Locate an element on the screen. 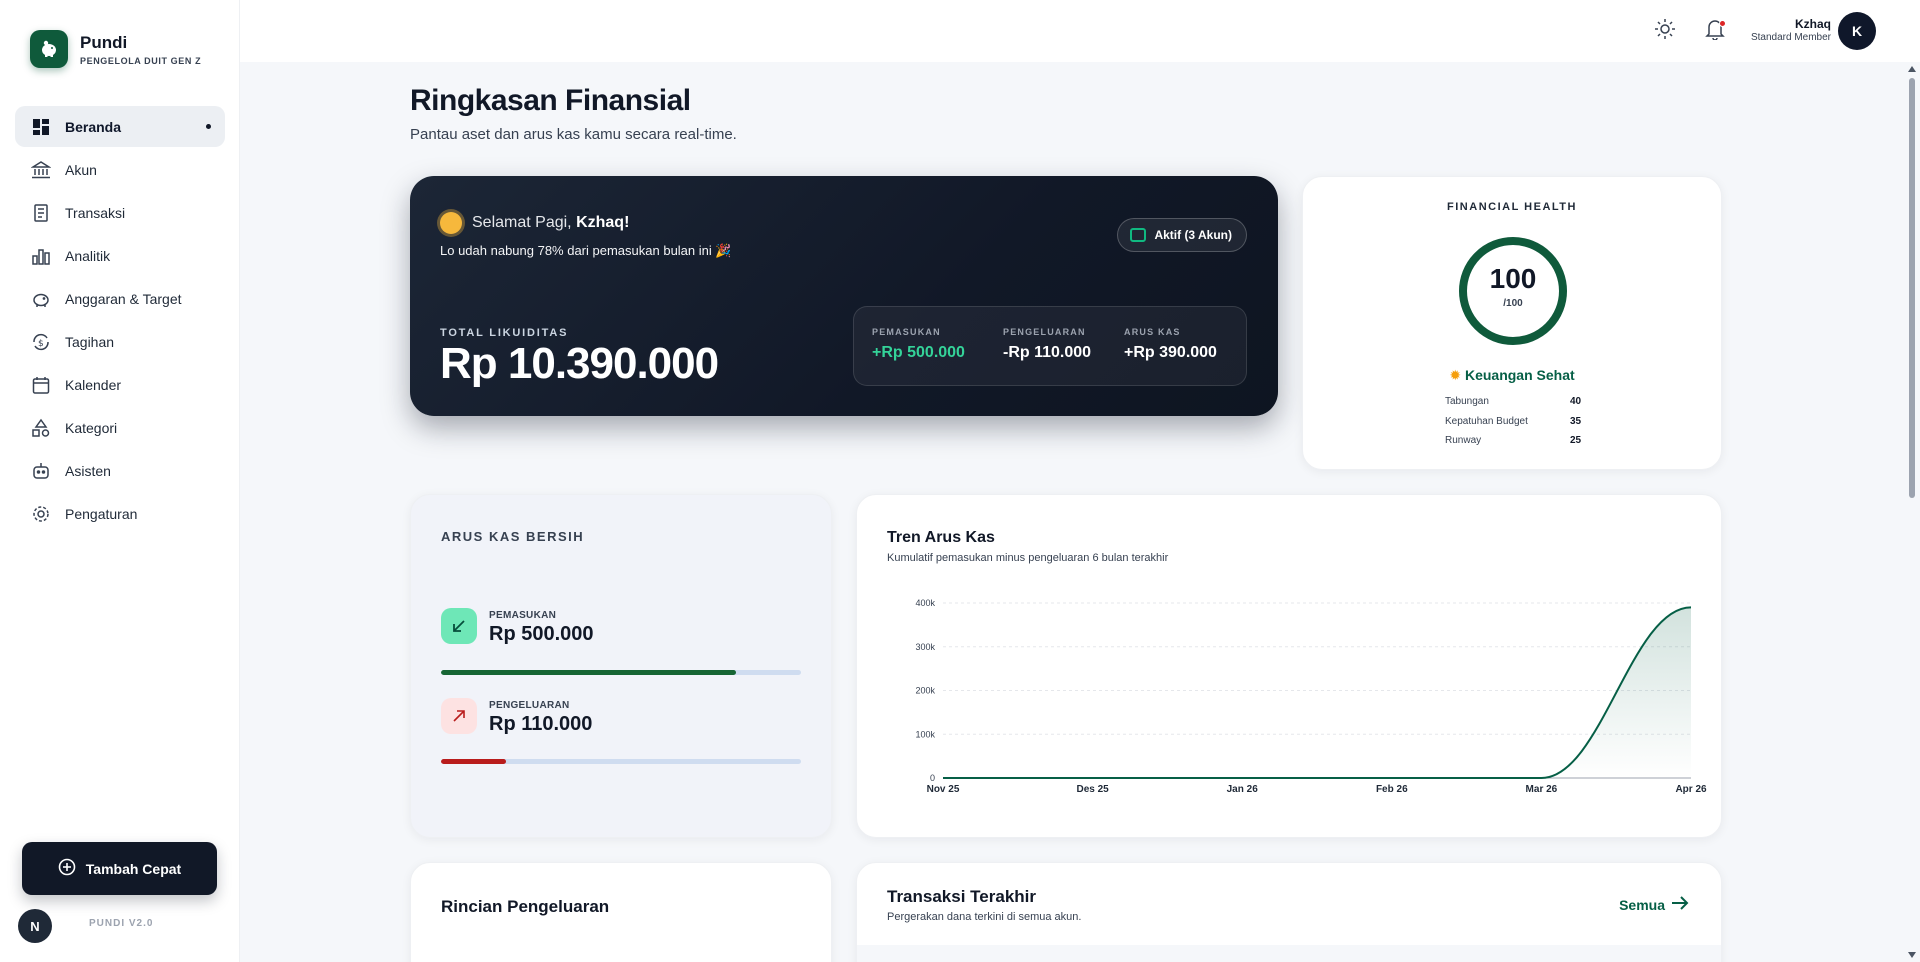  sidebar-item-transaksi: Transaksi is located at coordinates (120, 212).